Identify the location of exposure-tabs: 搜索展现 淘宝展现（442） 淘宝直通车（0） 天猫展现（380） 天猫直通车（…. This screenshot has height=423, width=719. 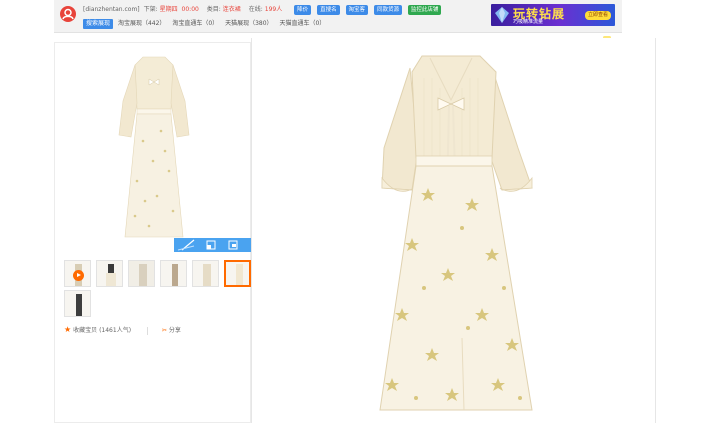
(206, 24).